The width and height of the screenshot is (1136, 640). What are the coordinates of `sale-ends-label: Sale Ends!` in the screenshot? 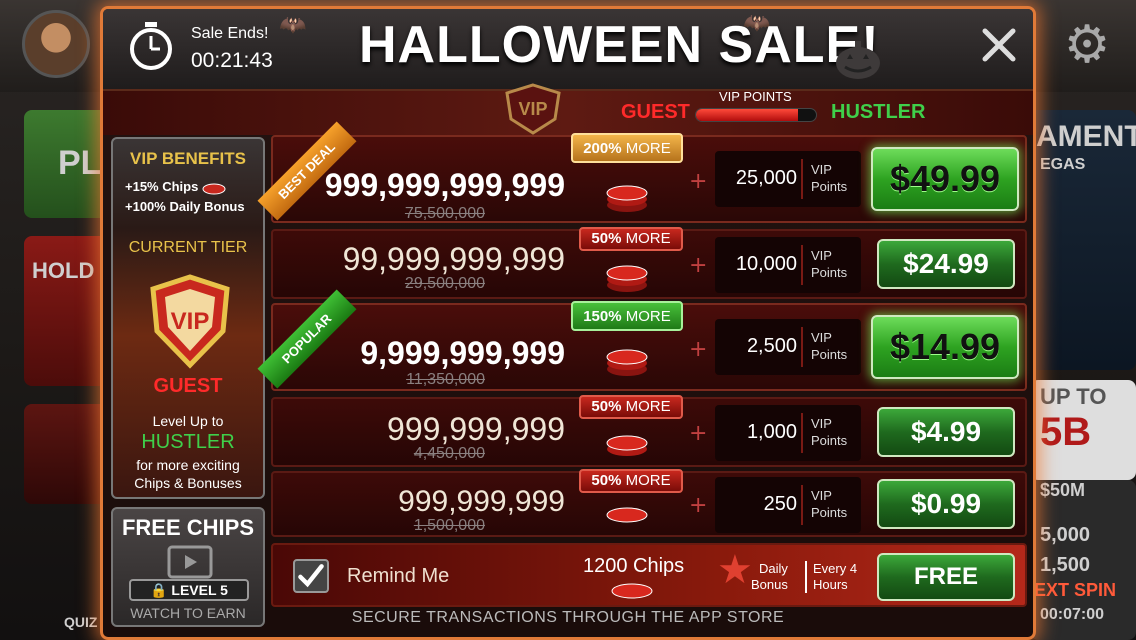 It's located at (230, 33).